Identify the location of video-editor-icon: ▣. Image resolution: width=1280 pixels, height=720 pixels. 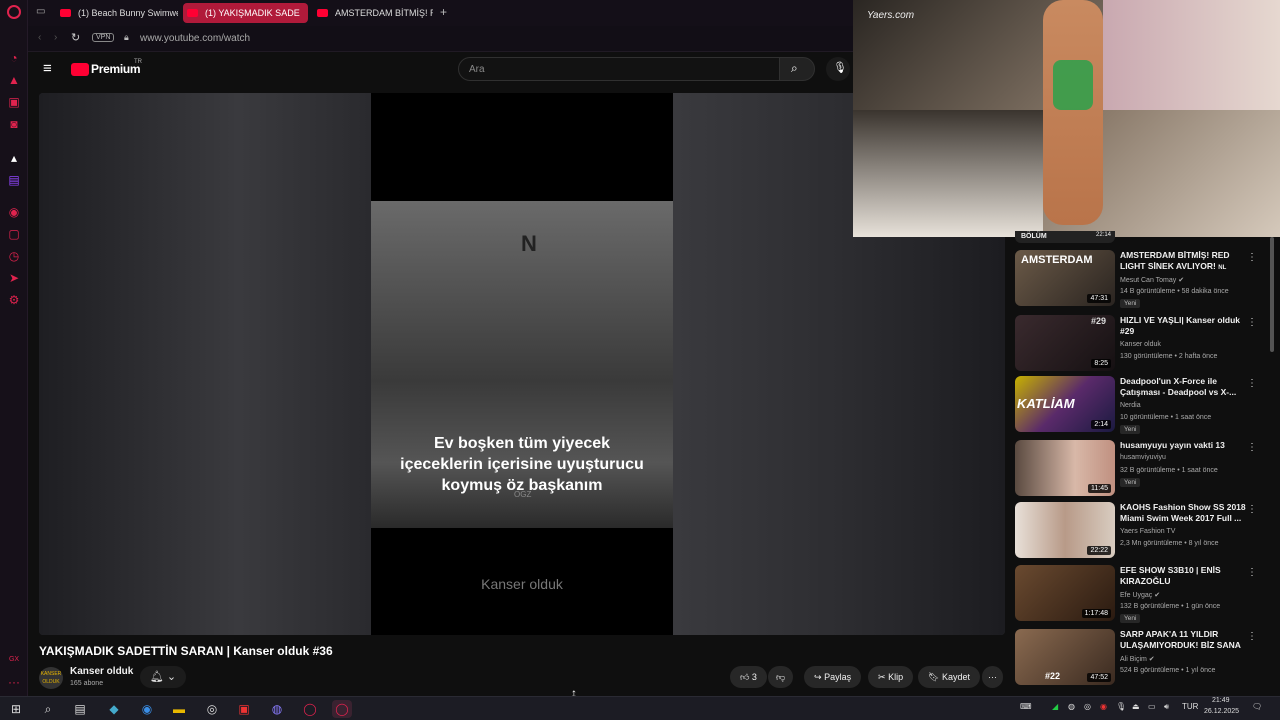
(244, 709).